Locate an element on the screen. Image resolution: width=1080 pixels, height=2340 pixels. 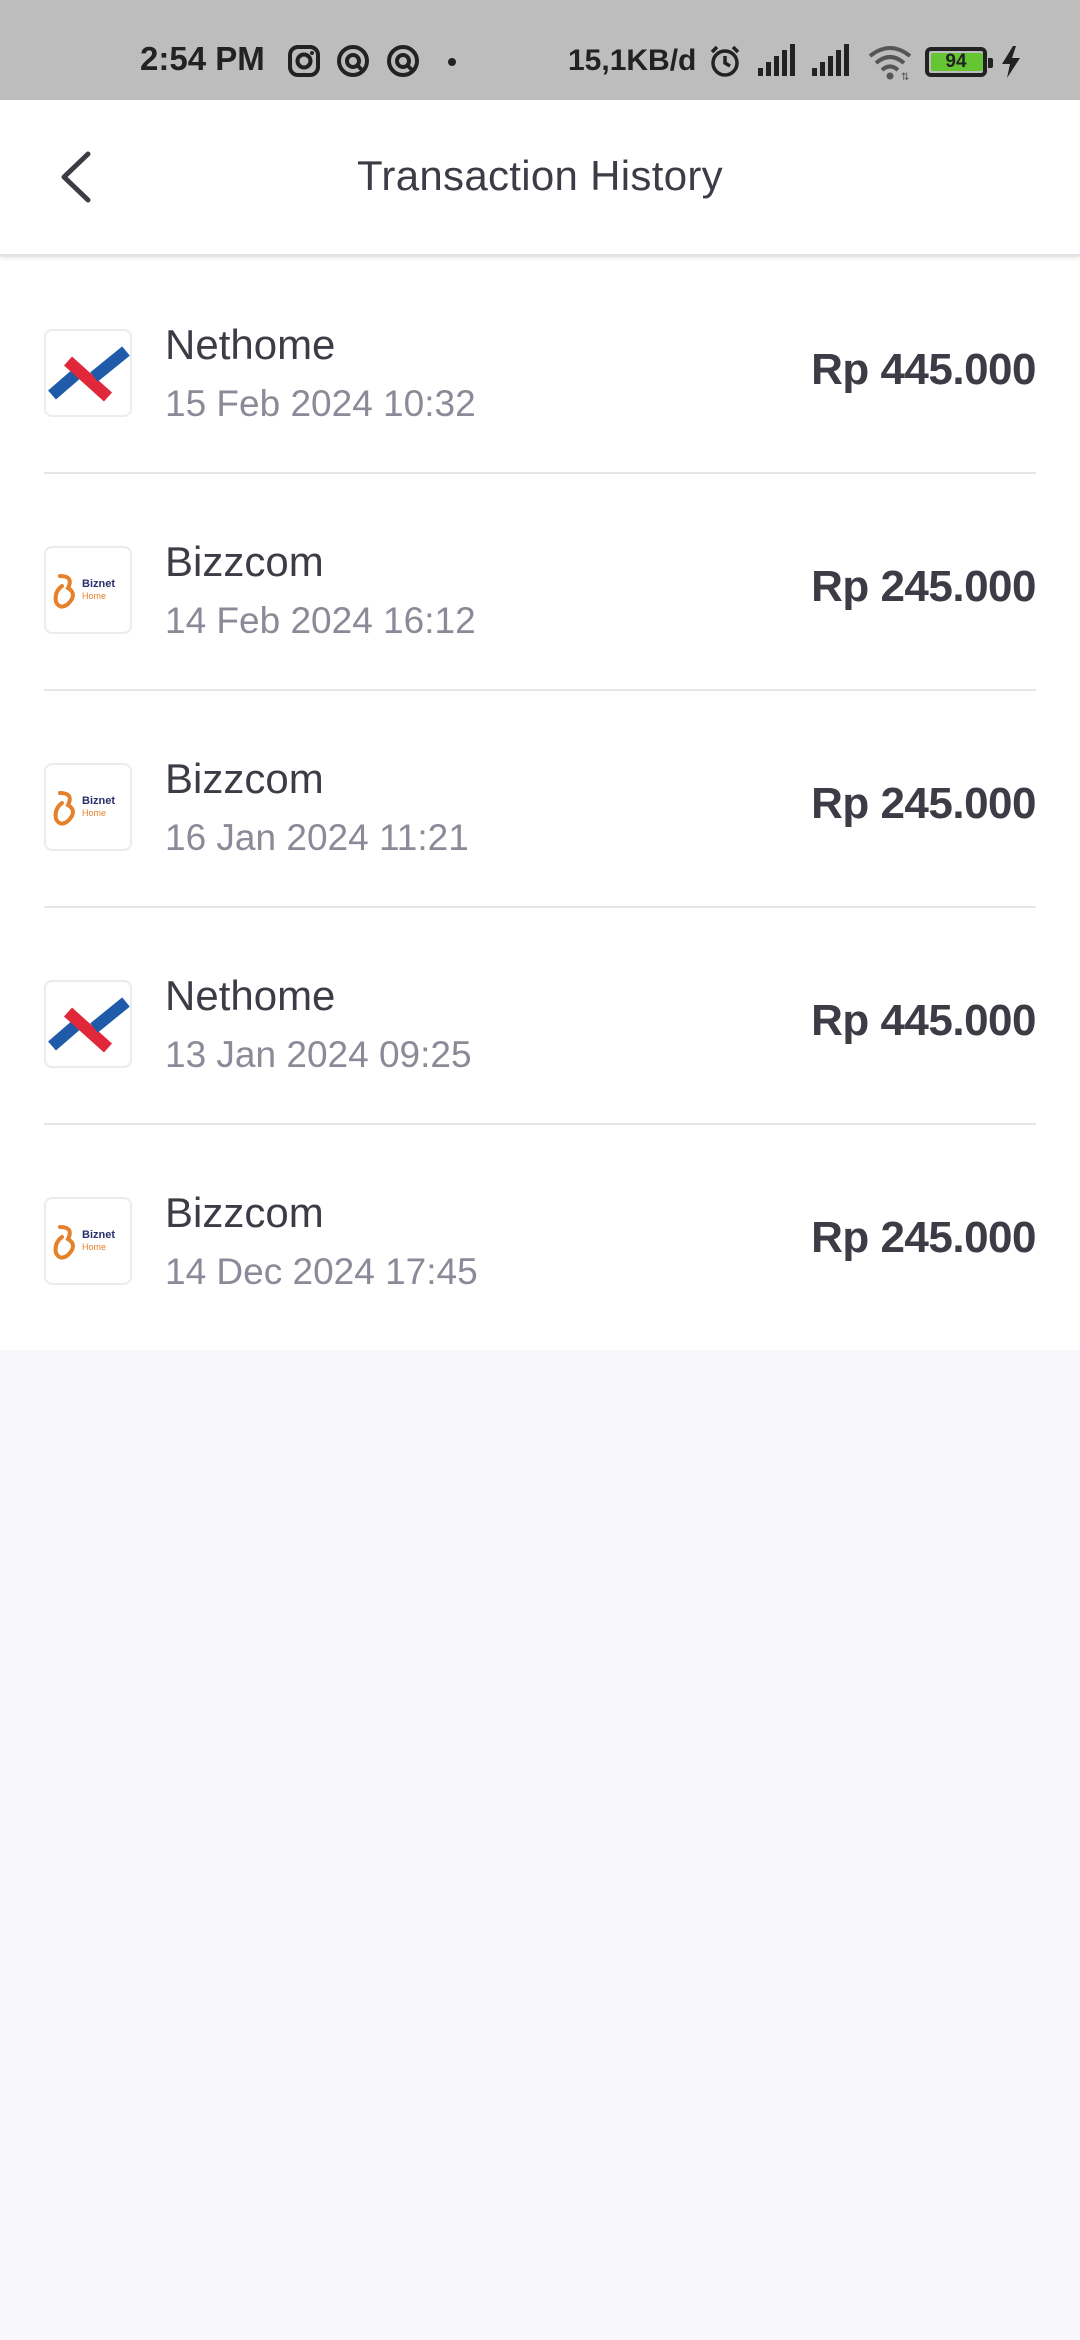
transaction-row: Nethome 15 Feb 2024 10:32 Rp 445.000 is located at coordinates (540, 365).